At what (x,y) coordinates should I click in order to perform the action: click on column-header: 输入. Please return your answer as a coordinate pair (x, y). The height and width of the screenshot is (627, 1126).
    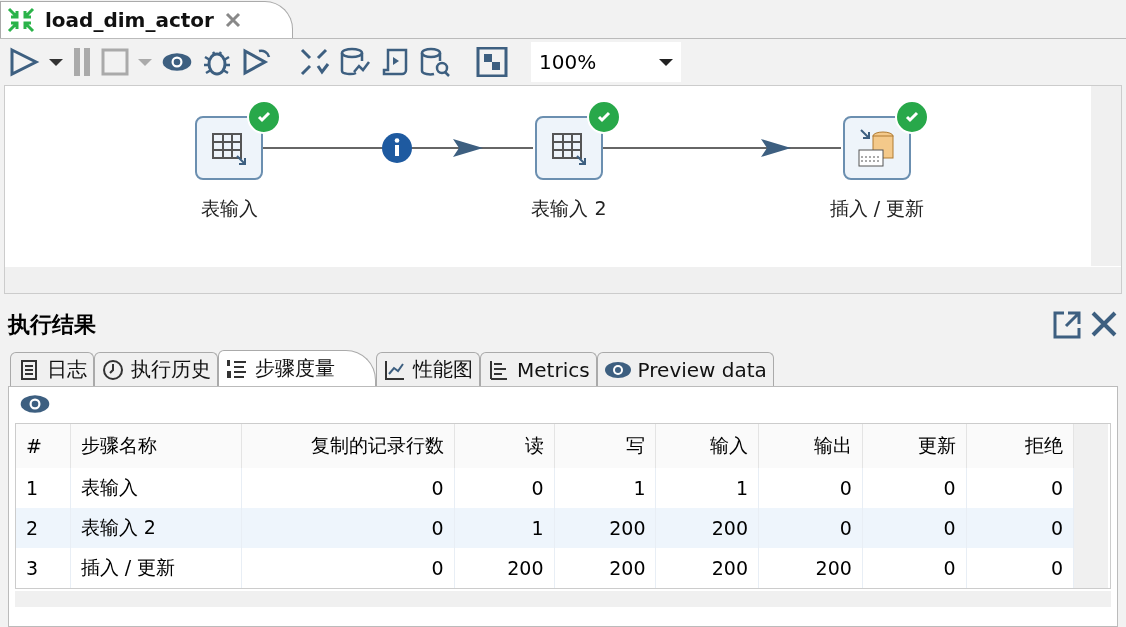
    Looking at the image, I should click on (707, 446).